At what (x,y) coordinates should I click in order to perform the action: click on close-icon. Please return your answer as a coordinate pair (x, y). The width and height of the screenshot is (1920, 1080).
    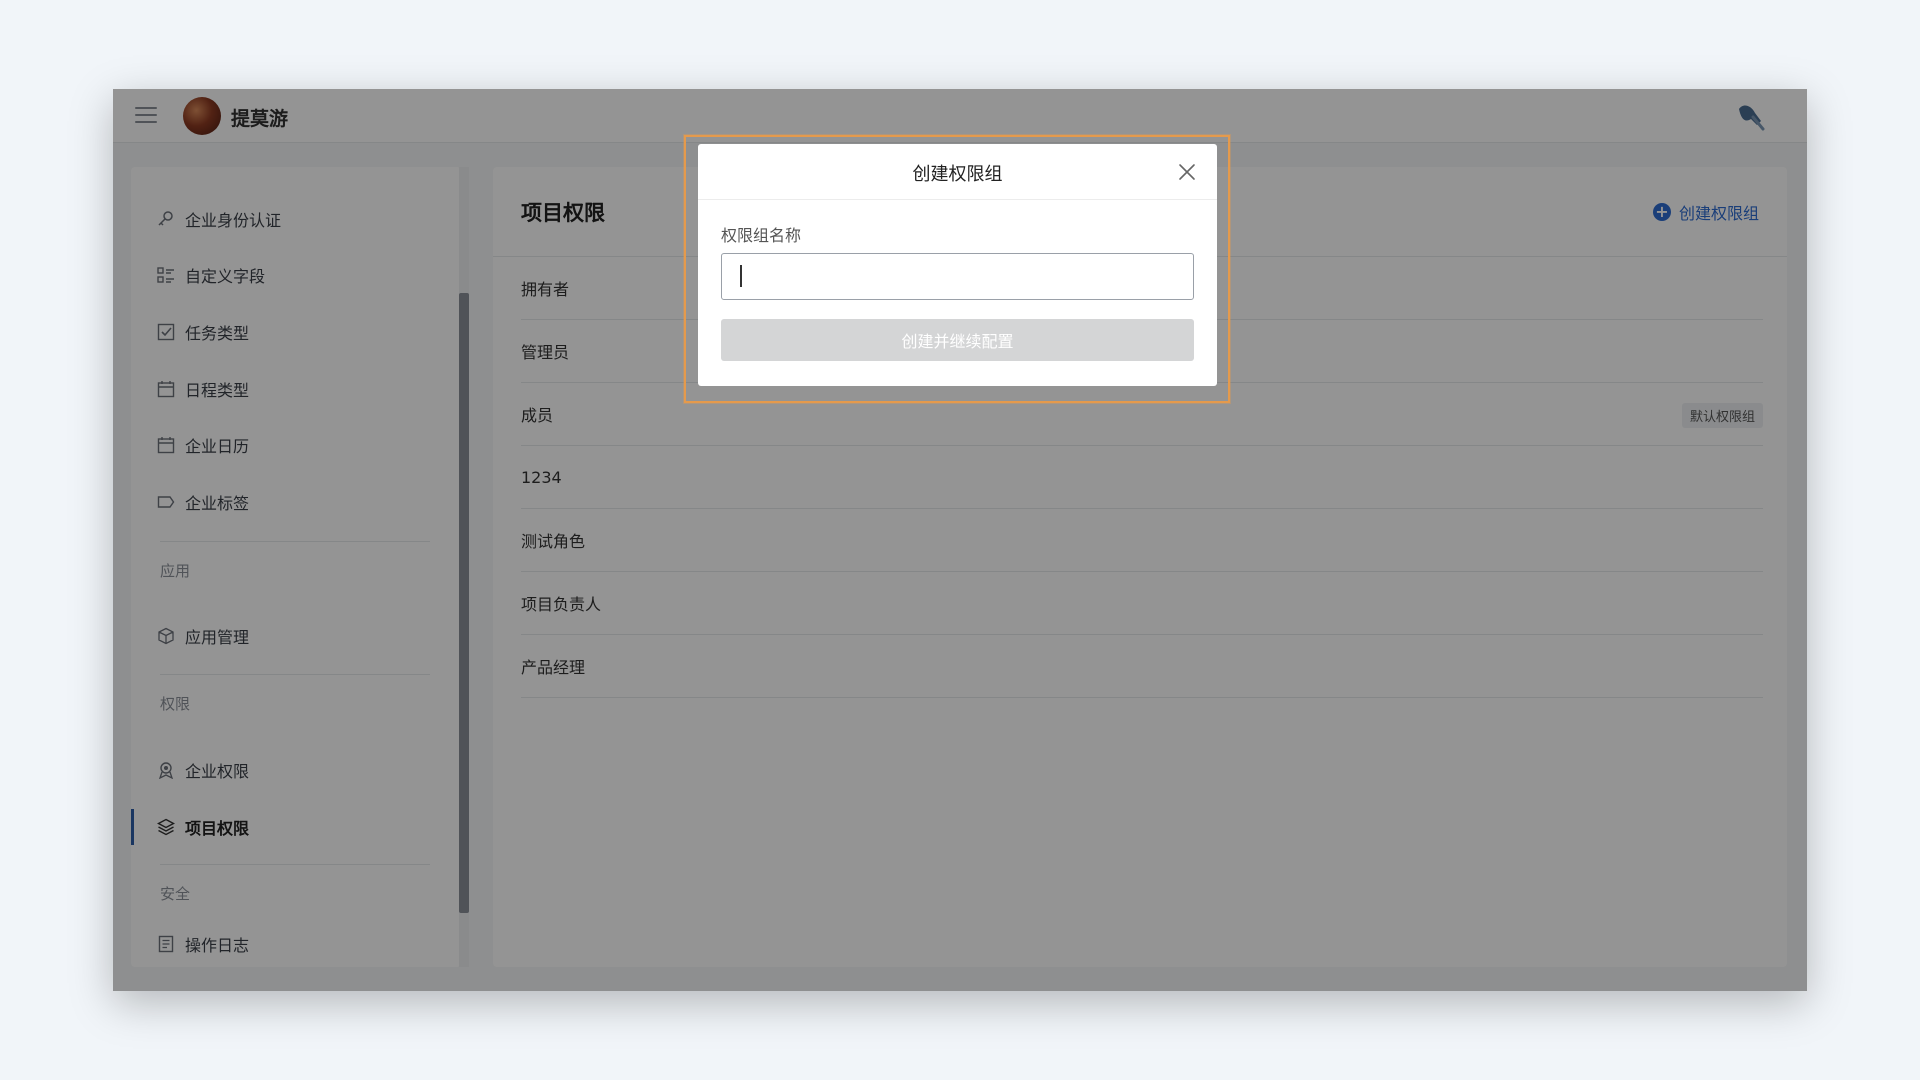
    Looking at the image, I should click on (1187, 172).